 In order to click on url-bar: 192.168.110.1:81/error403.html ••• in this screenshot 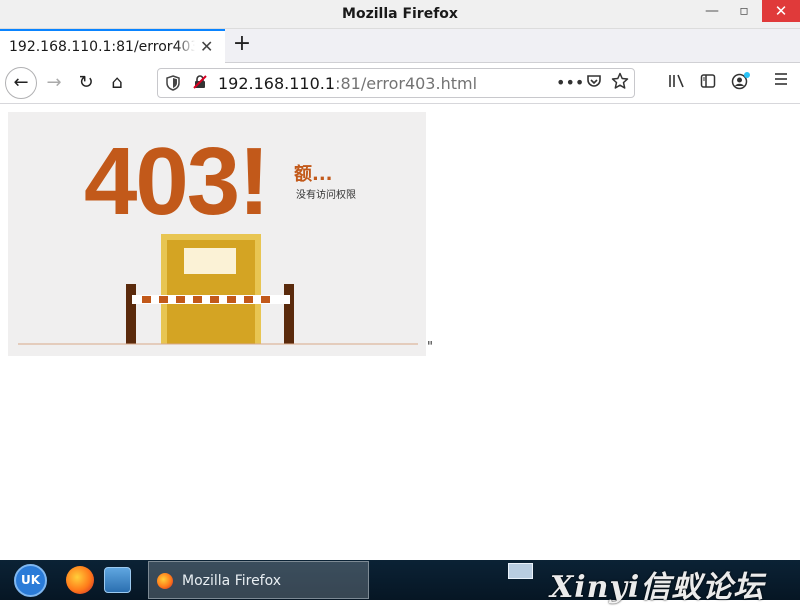, I will do `click(396, 83)`.